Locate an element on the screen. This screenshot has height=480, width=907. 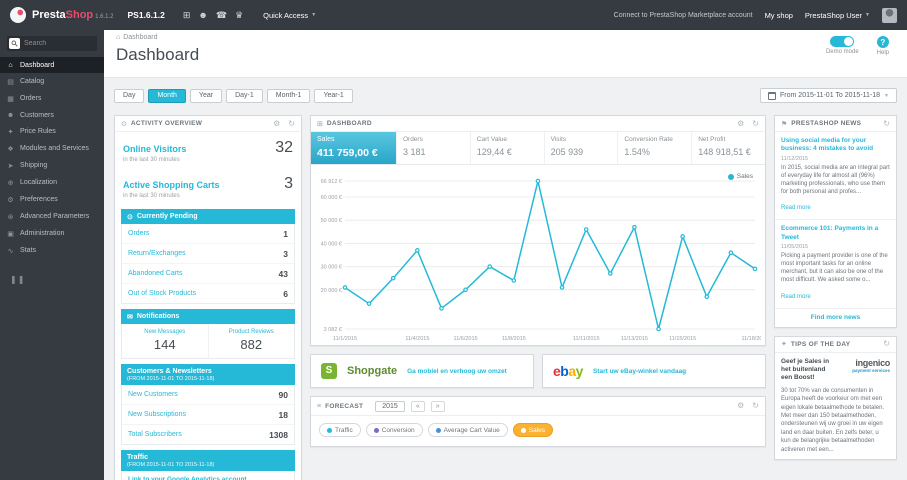
kpi-net-profit: Net Profit 148 918,51 € is located at coordinates (728, 148).